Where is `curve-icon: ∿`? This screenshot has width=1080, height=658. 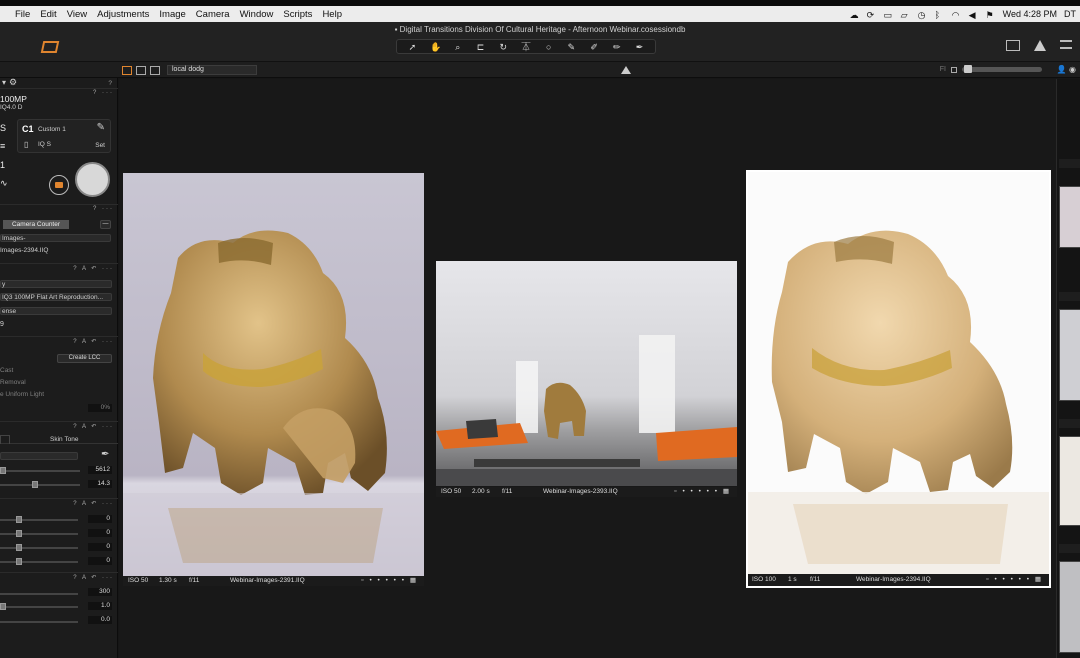 curve-icon: ∿ is located at coordinates (4, 183).